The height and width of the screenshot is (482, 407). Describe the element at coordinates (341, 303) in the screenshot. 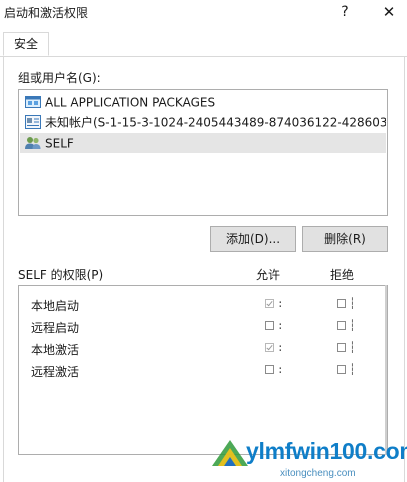

I see `deny-checkbox-local-launch` at that location.